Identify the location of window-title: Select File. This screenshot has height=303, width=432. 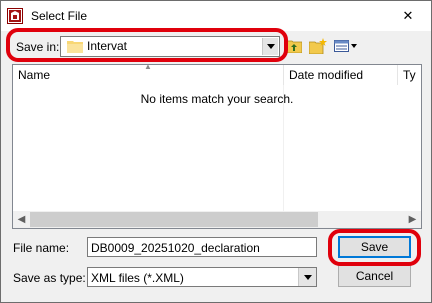
(59, 16).